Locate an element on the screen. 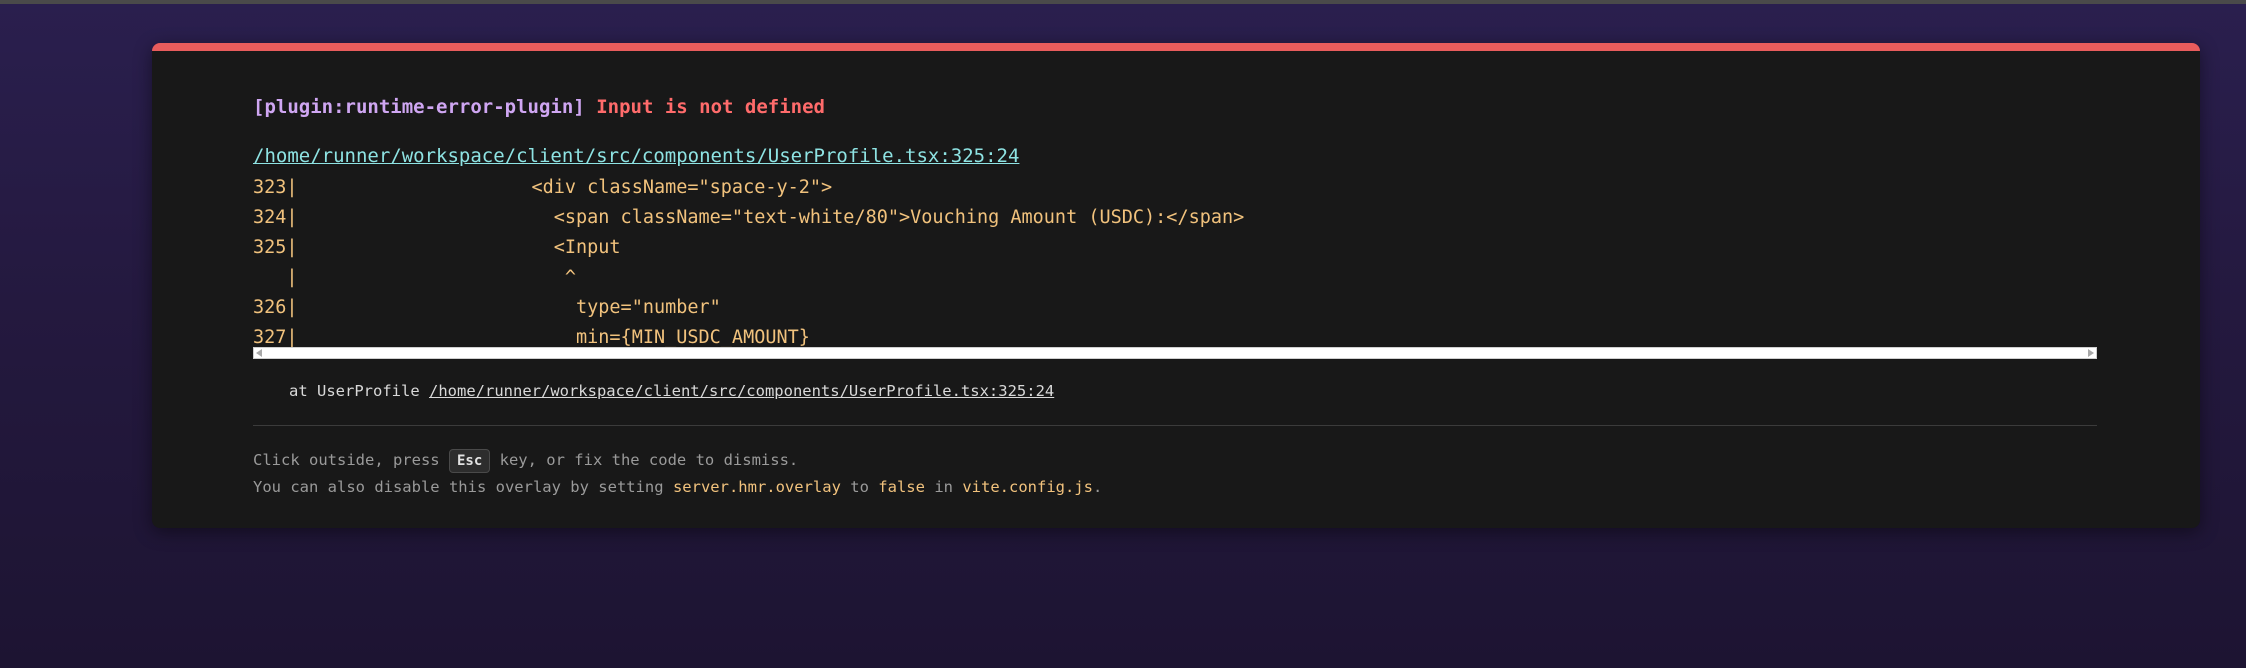 The height and width of the screenshot is (668, 2246). stack-prefix: at UserProfile is located at coordinates (354, 391).